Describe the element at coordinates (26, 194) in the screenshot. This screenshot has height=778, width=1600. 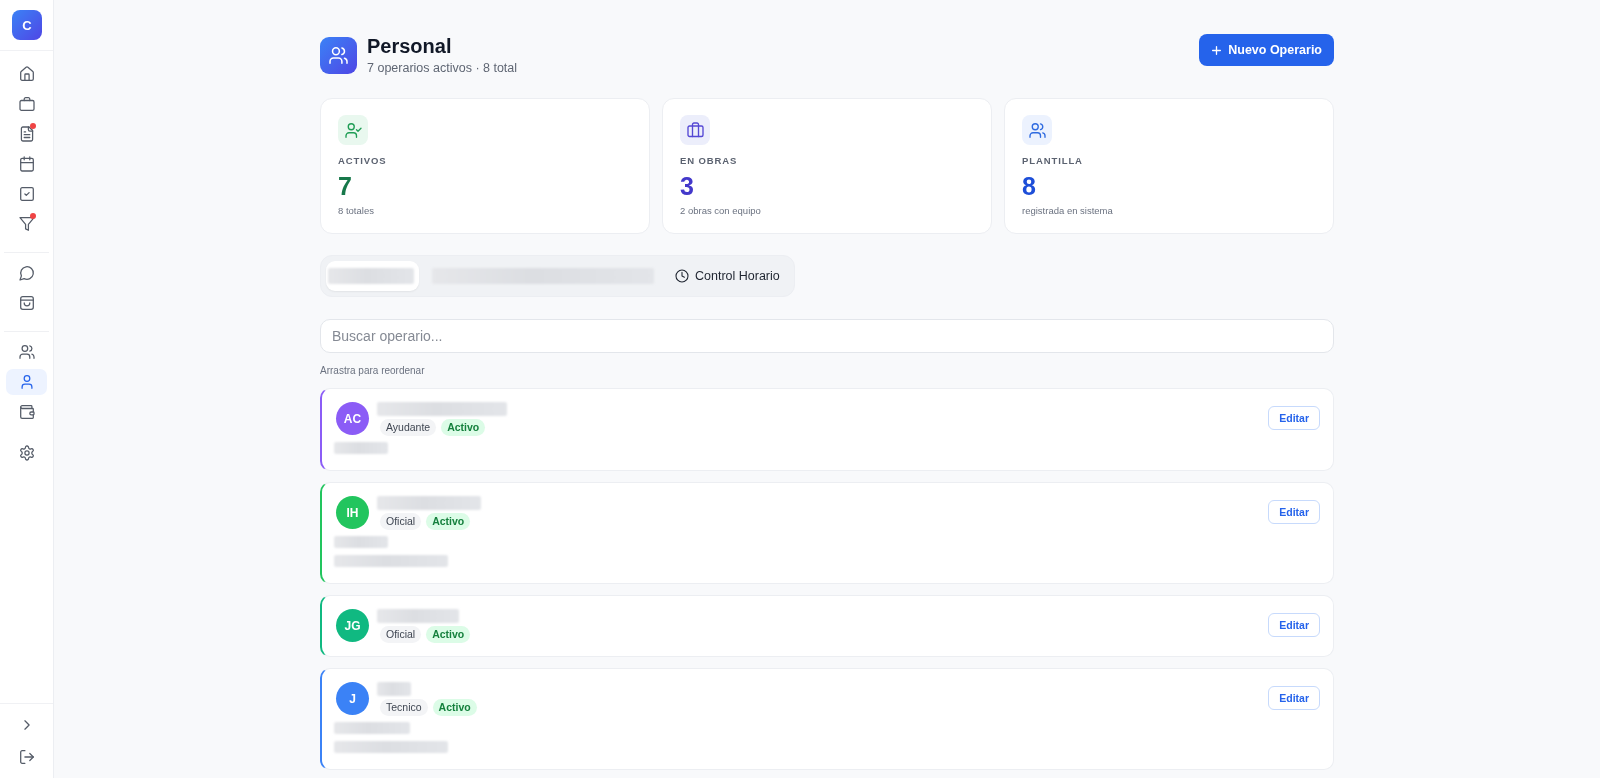
I see `checkbox-icon` at that location.